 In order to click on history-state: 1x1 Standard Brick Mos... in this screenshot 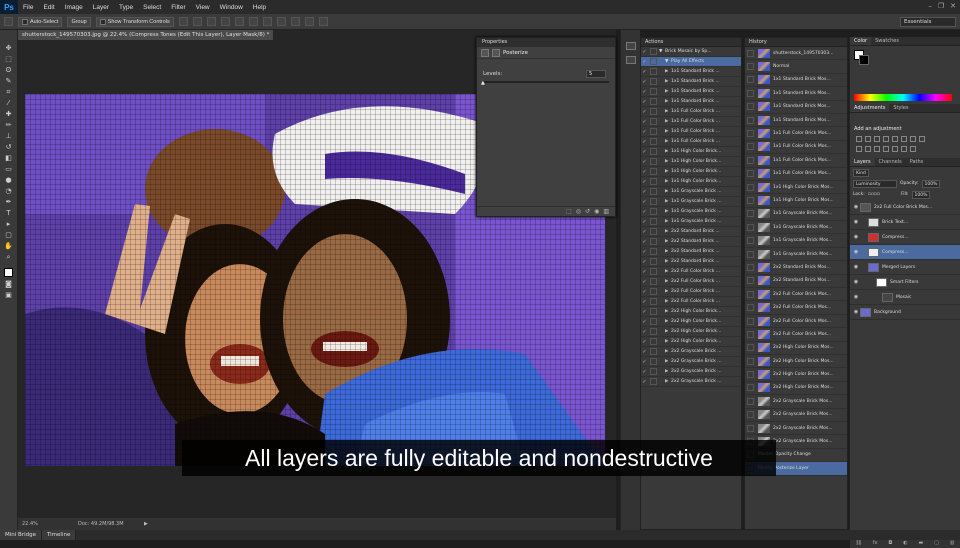, I will do `click(796, 81)`.